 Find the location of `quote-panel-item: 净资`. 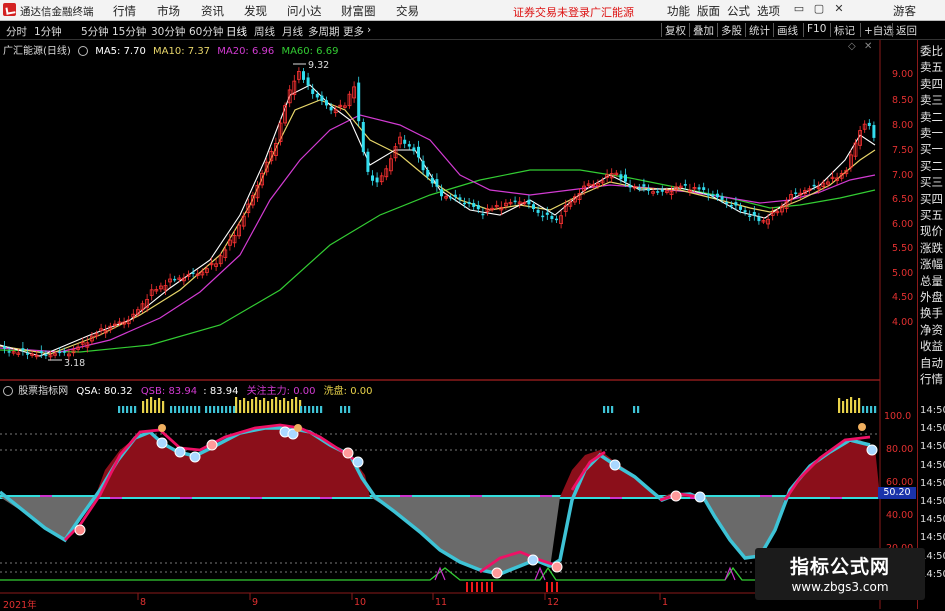

quote-panel-item: 净资 is located at coordinates (931, 330).